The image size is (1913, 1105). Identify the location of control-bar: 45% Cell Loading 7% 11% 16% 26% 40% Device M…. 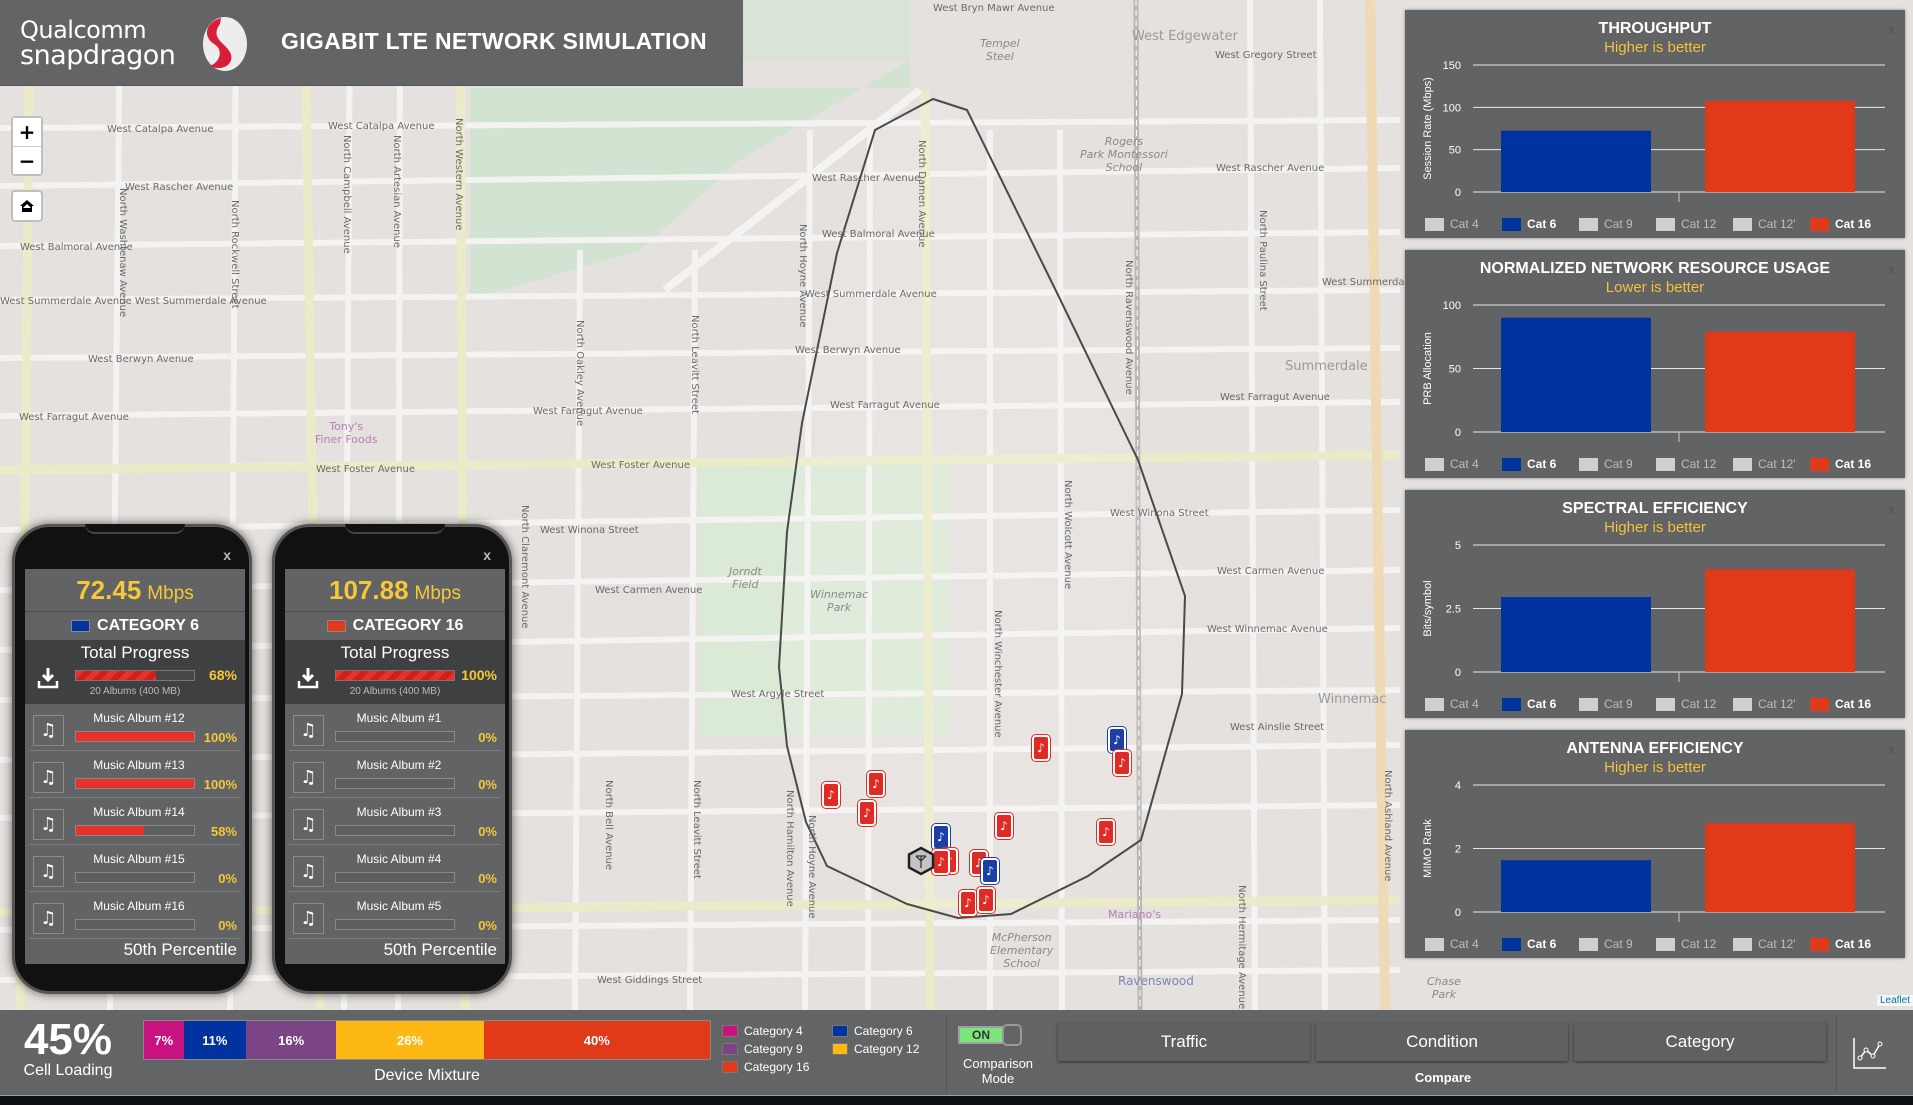
(956, 1052).